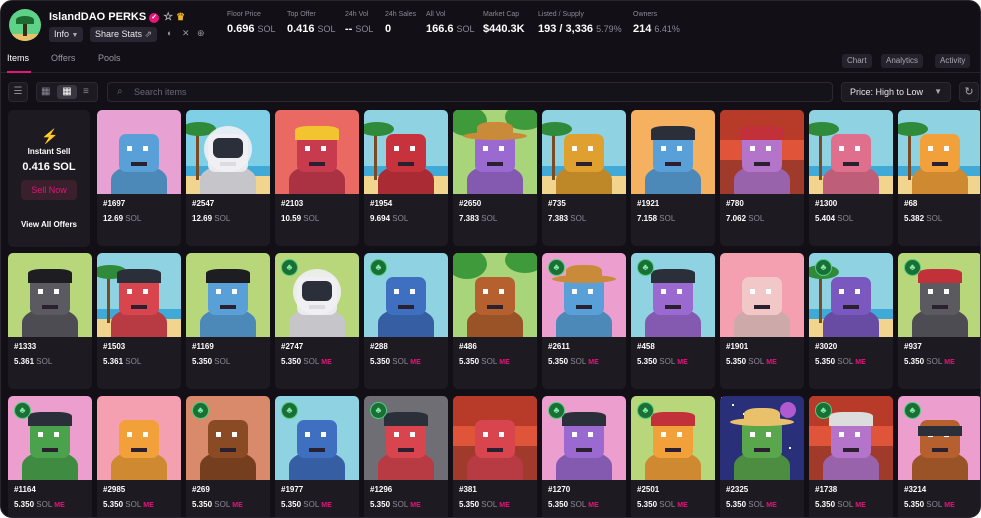 The height and width of the screenshot is (518, 981). What do you see at coordinates (124, 34) in the screenshot?
I see `share-stats-button: Share Stats ⇗` at bounding box center [124, 34].